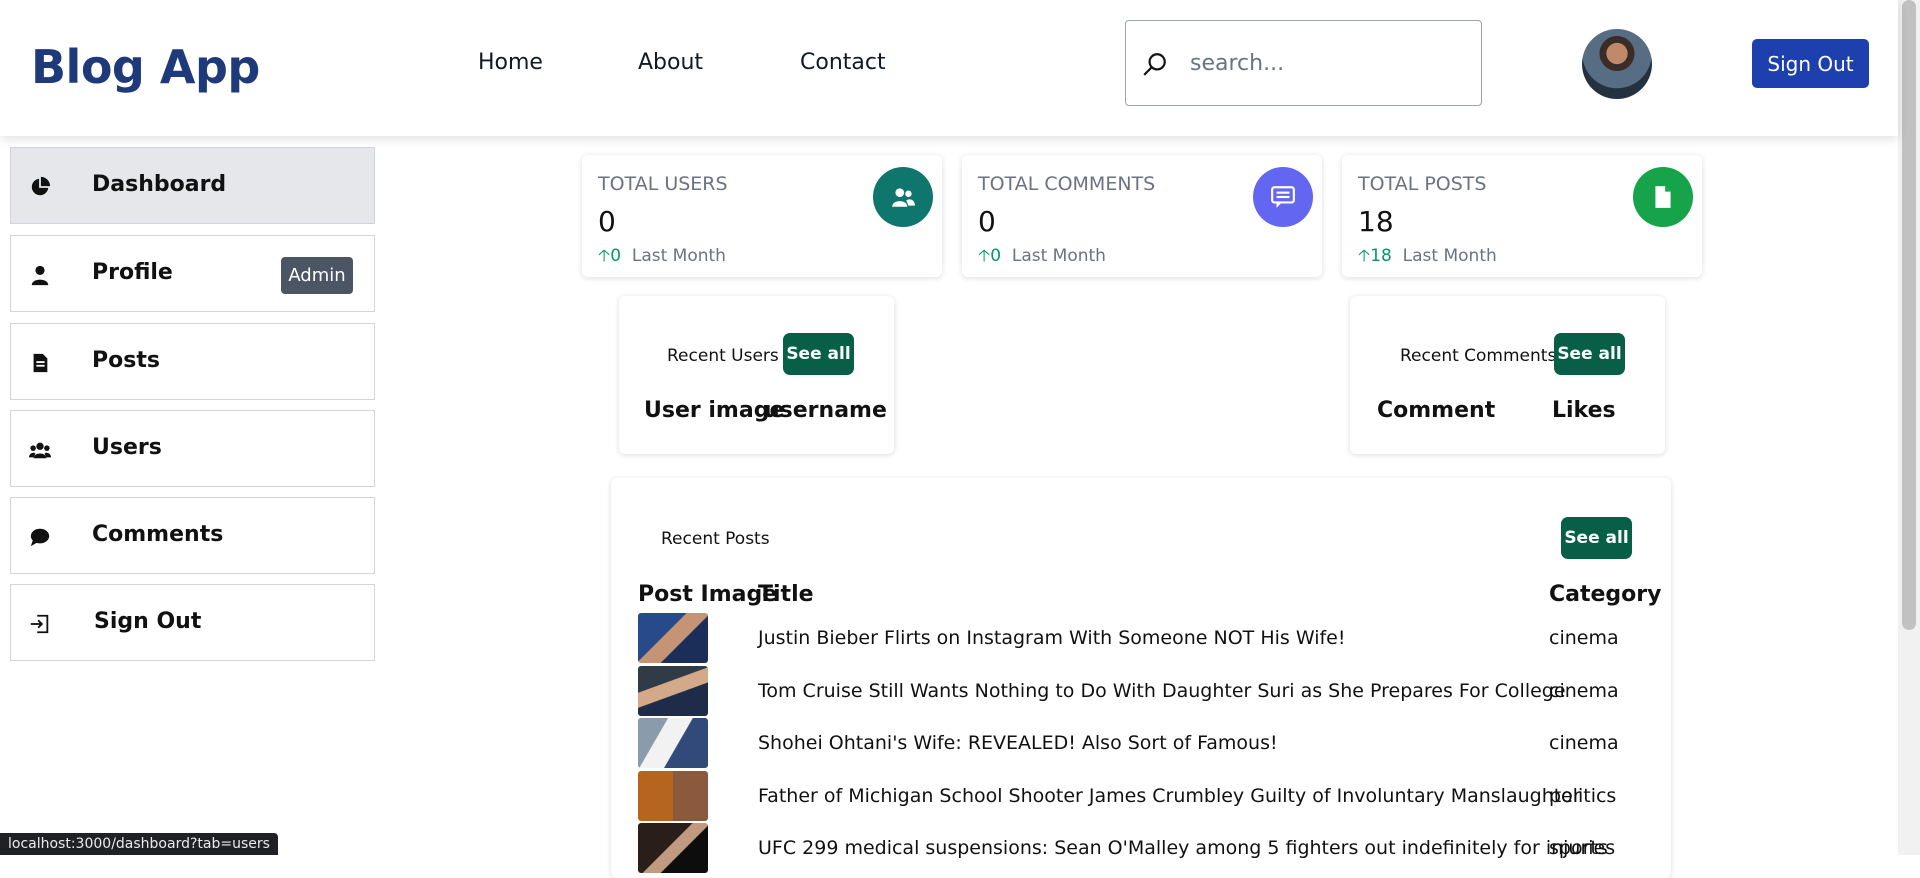 This screenshot has width=1920, height=878. I want to click on pie-chart-icon, so click(41, 186).